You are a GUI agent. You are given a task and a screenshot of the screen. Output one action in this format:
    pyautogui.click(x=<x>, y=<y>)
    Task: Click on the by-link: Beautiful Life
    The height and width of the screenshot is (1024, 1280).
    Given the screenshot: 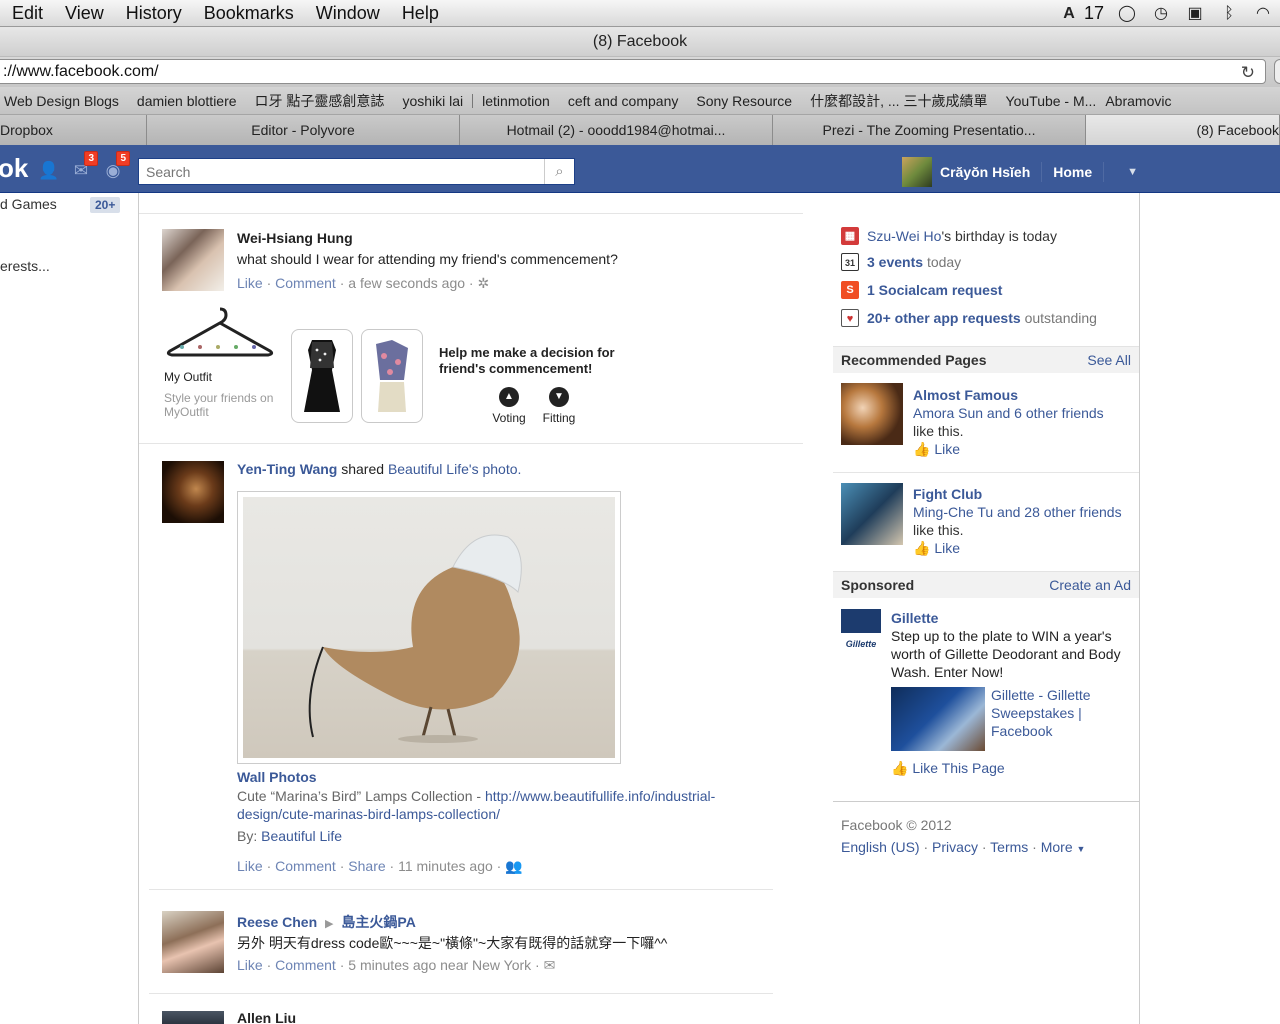 What is the action you would take?
    pyautogui.click(x=301, y=836)
    